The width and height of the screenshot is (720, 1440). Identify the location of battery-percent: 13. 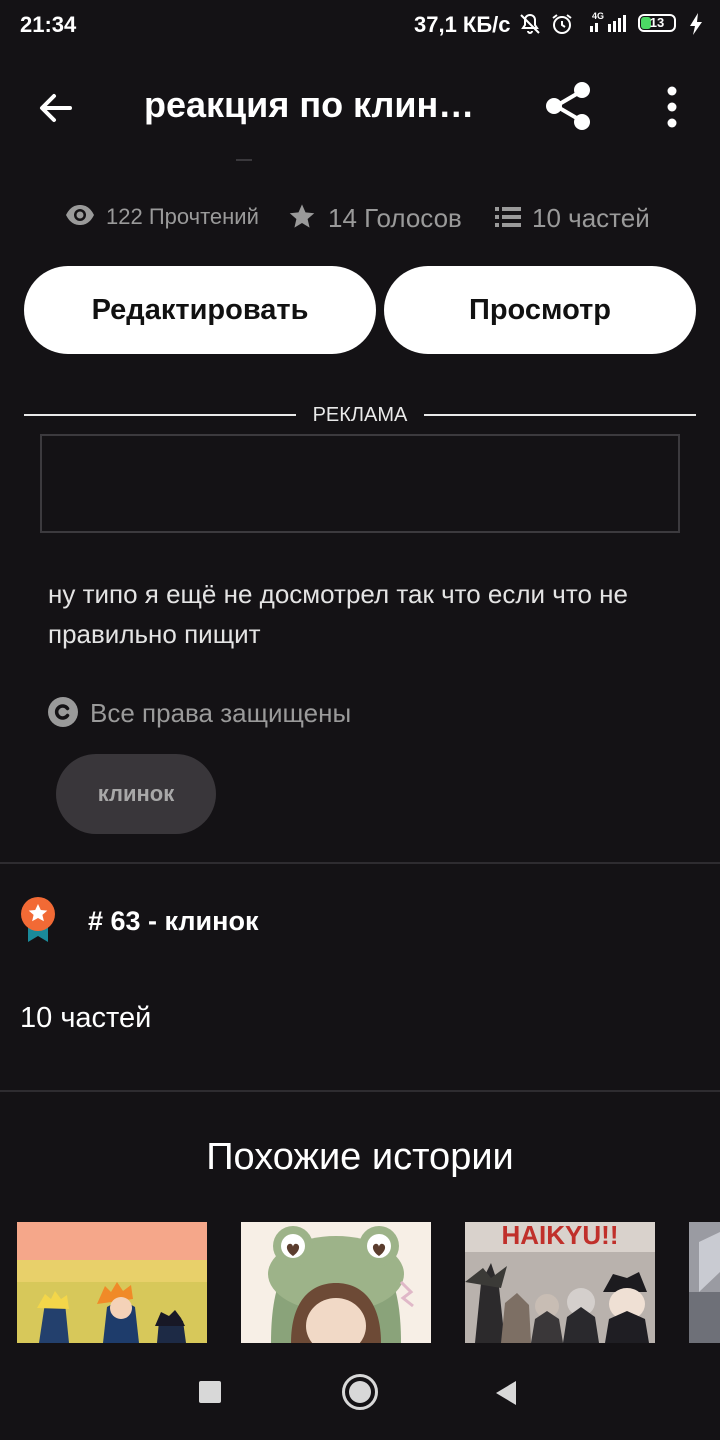
(657, 22).